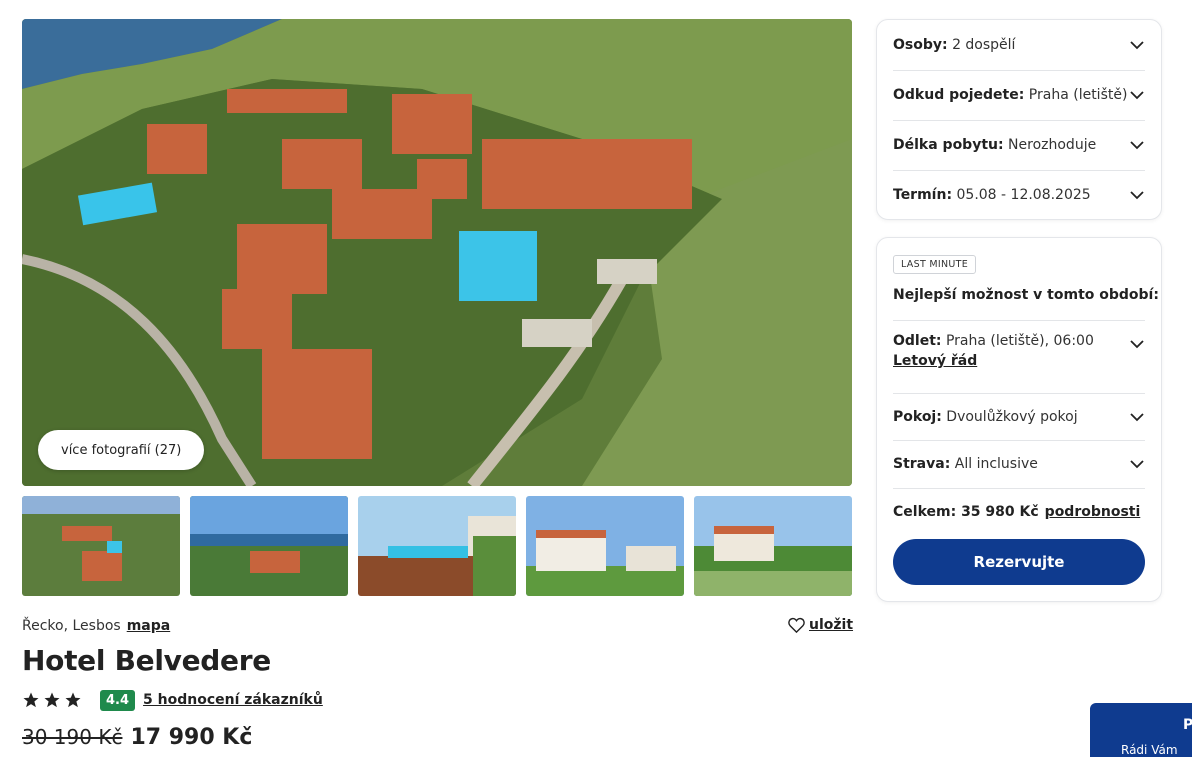 The height and width of the screenshot is (757, 1192). Describe the element at coordinates (948, 145) in the screenshot. I see `length-label: Délka pobytu:` at that location.